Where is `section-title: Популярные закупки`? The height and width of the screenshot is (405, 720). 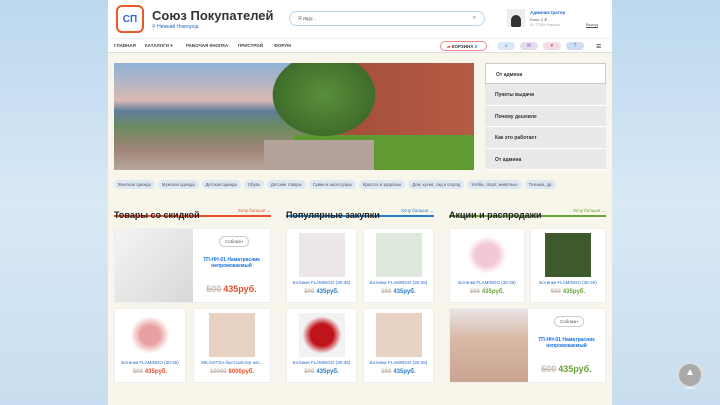
section-title: Популярные закупки is located at coordinates (333, 215).